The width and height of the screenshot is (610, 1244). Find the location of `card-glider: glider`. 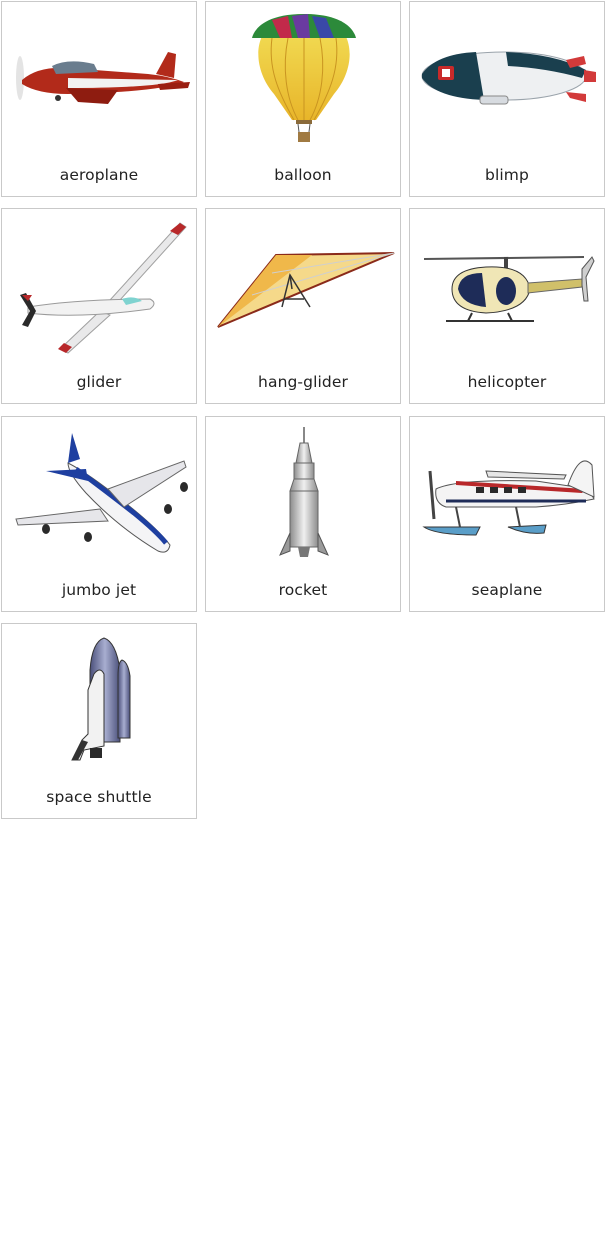

card-glider: glider is located at coordinates (99, 306).